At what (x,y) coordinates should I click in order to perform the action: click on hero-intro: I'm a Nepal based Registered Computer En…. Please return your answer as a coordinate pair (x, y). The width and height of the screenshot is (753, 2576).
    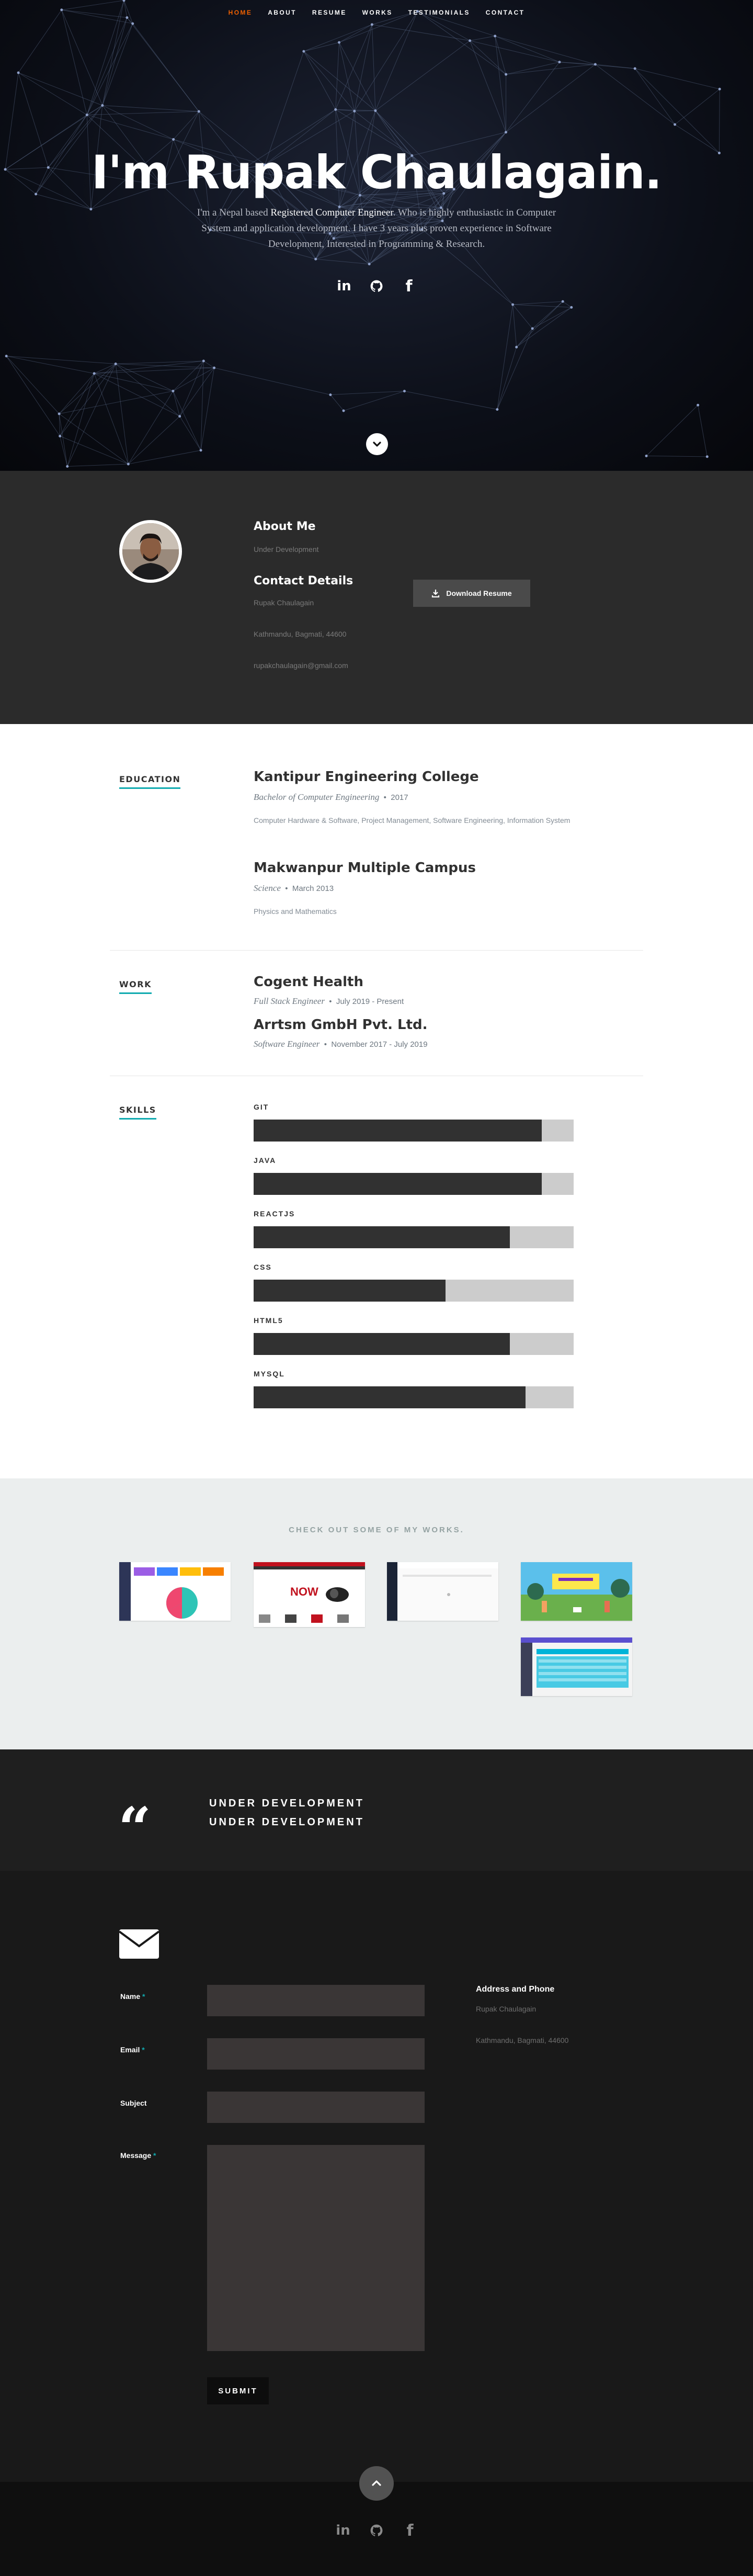
    Looking at the image, I should click on (376, 229).